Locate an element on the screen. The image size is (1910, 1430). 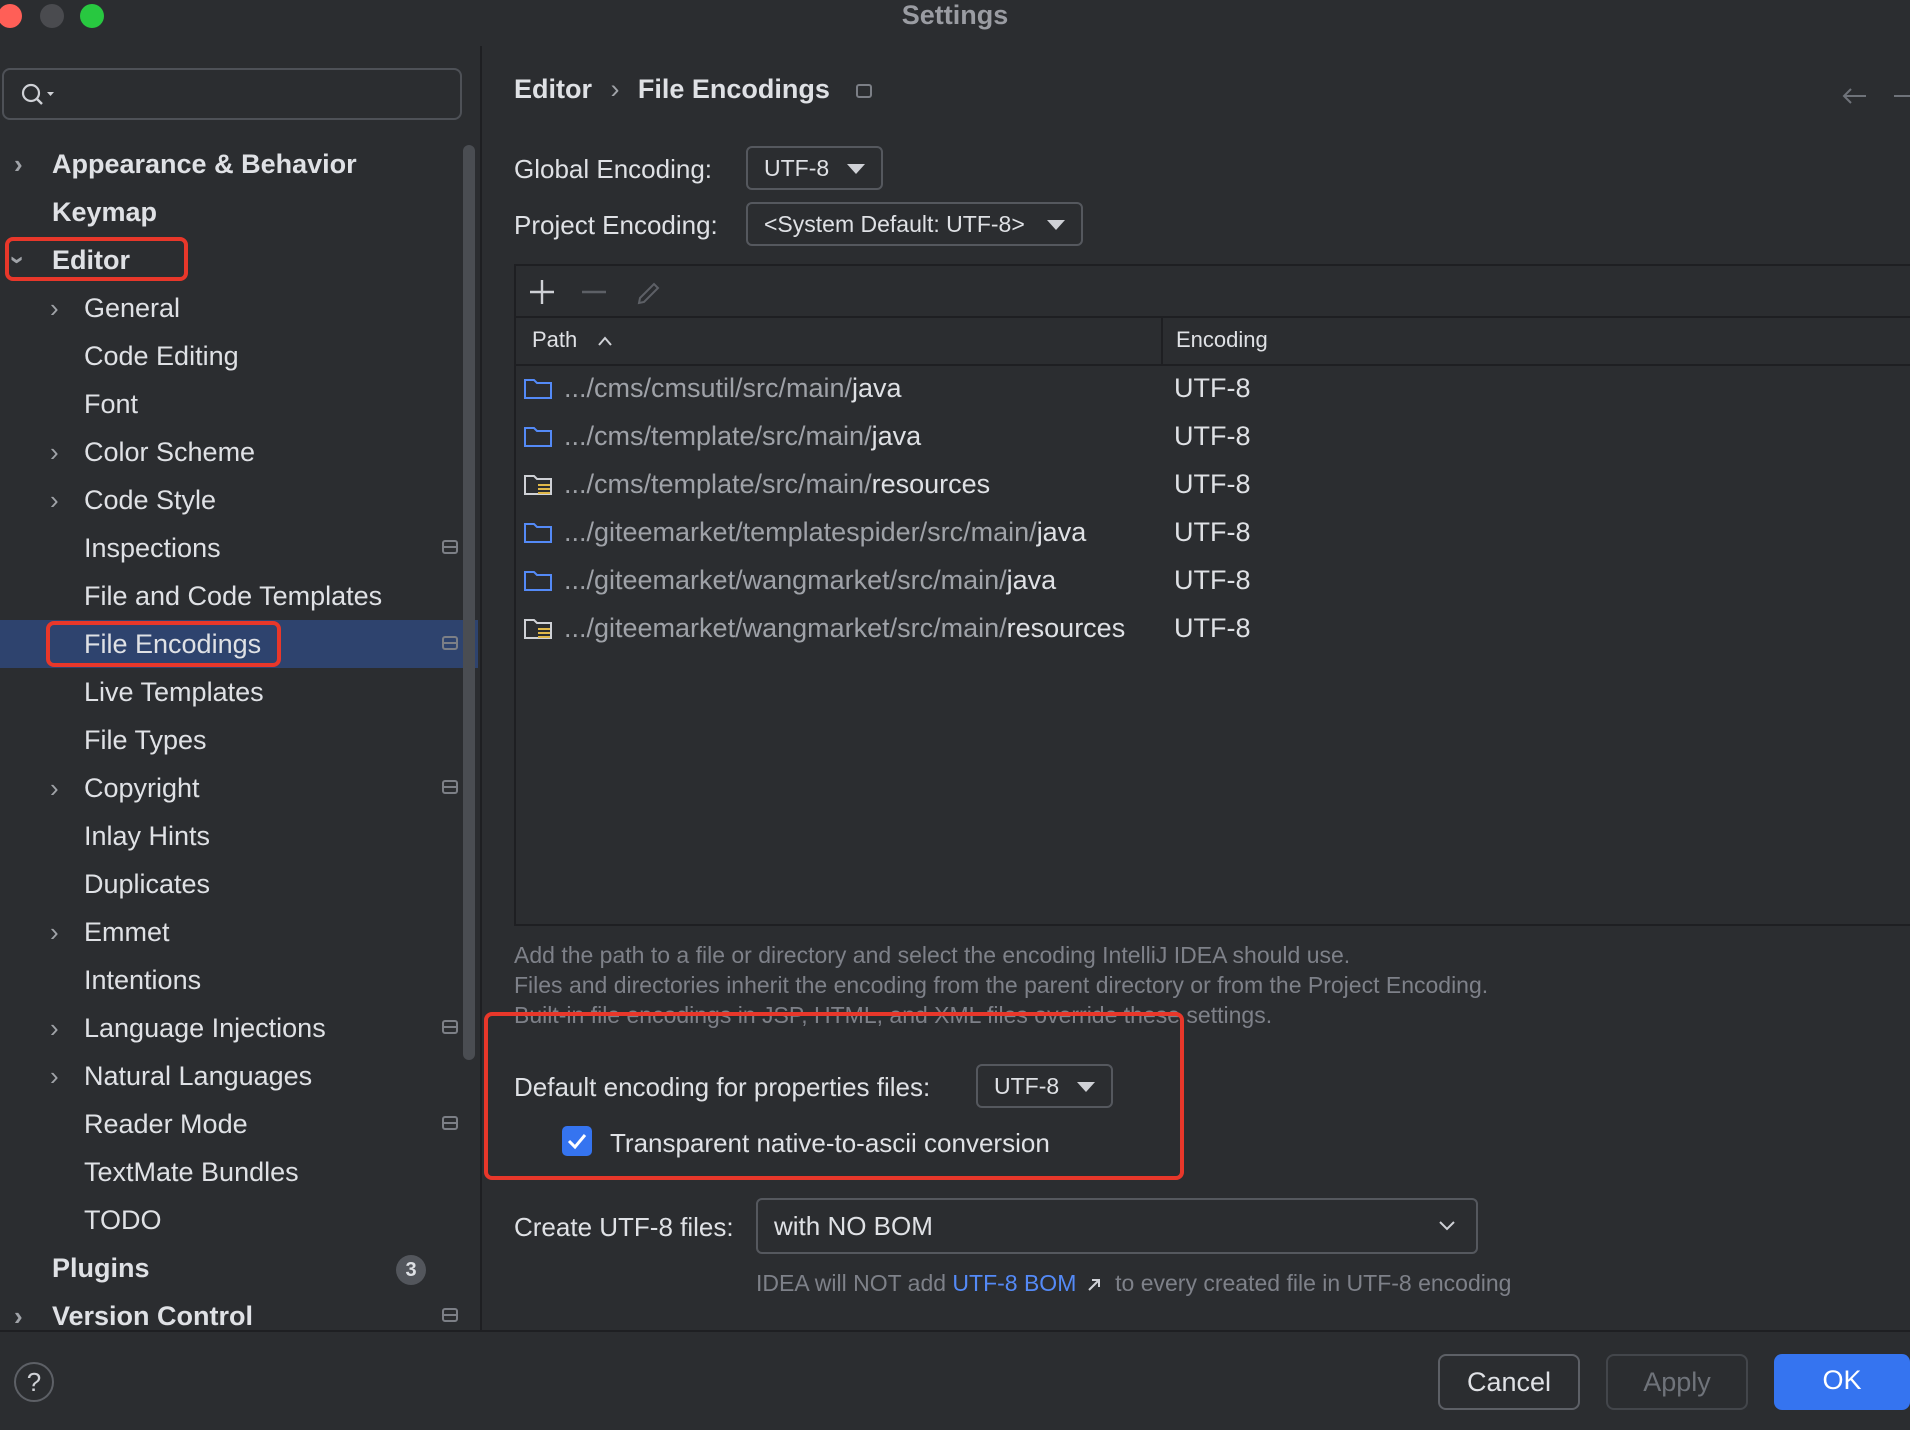
sidebar-item-duplicates: Duplicates is located at coordinates (235, 884).